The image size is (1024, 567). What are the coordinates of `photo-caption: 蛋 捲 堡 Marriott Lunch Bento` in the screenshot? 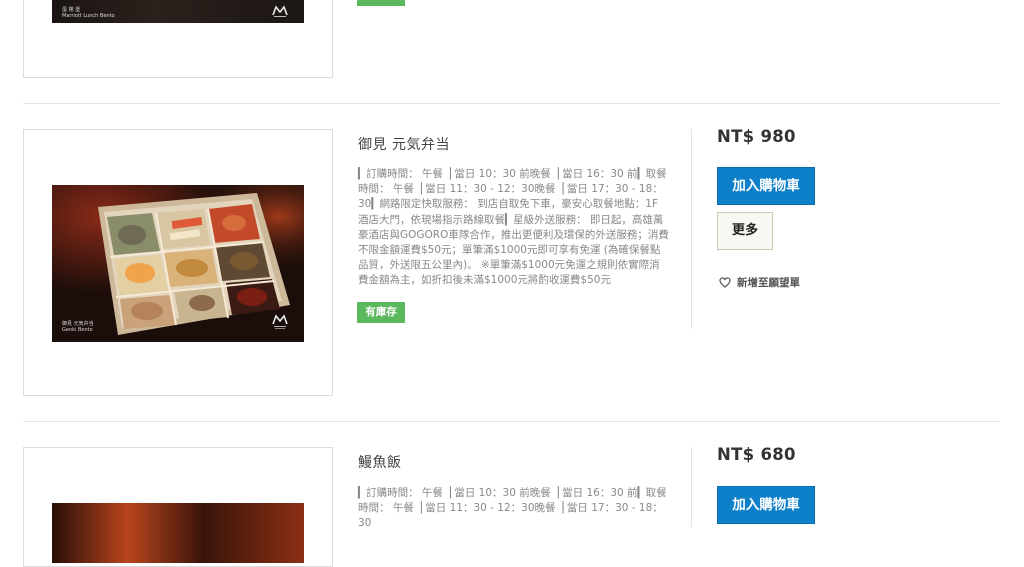 It's located at (88, 13).